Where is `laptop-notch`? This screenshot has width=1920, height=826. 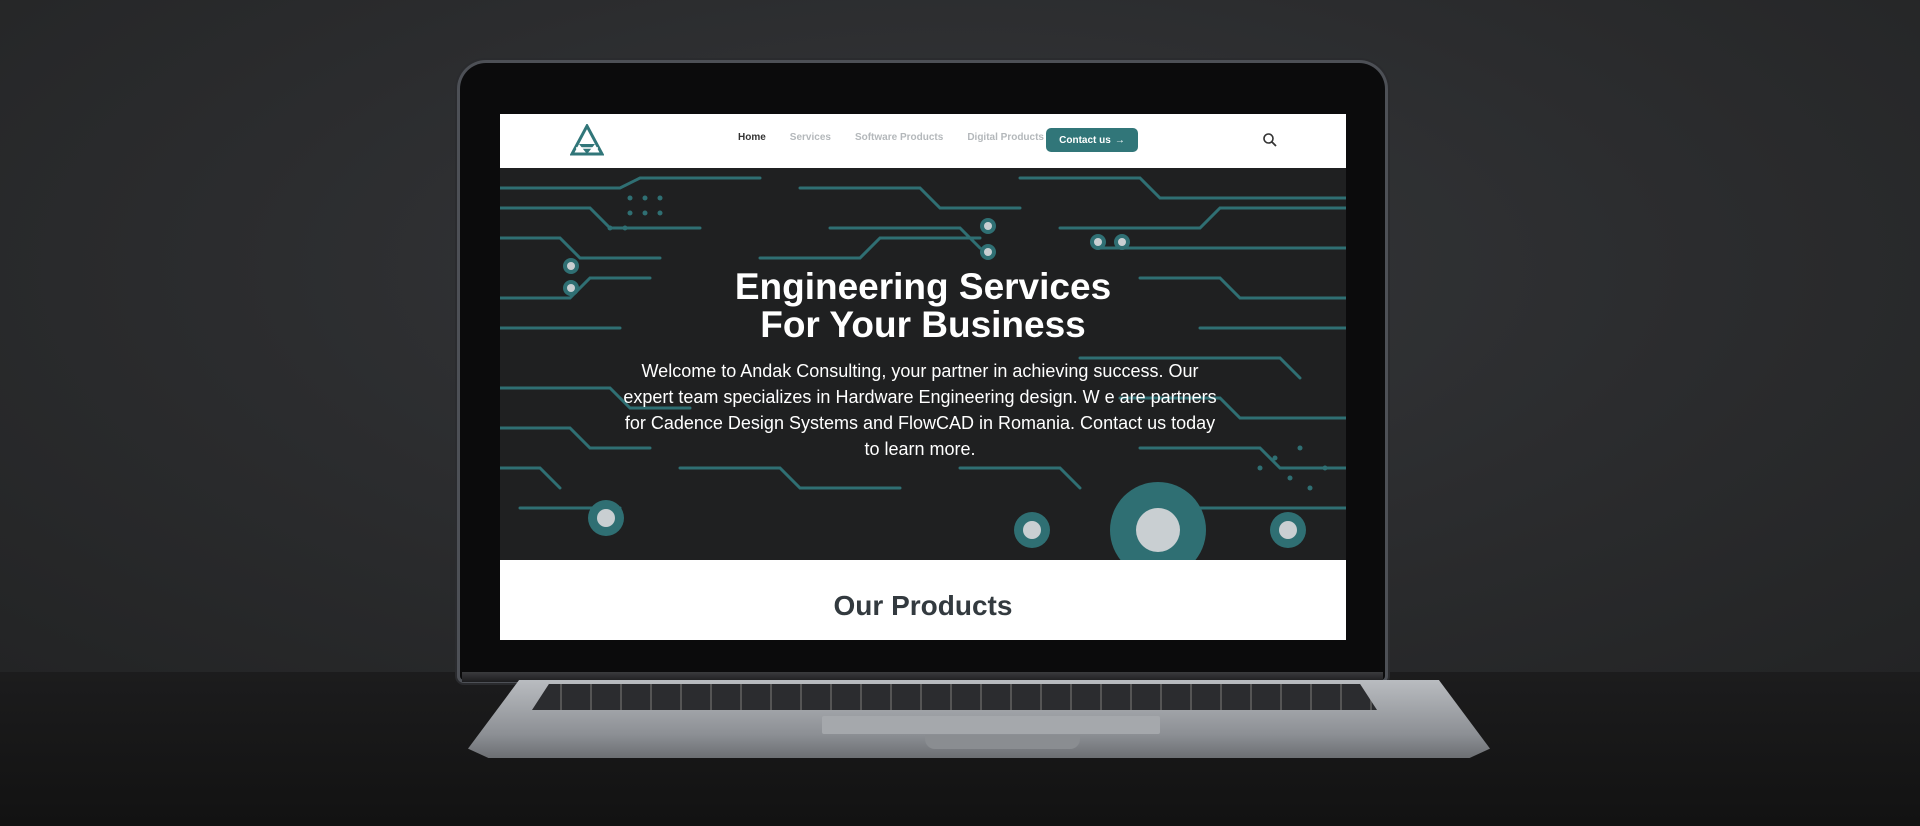
laptop-notch is located at coordinates (1002, 742).